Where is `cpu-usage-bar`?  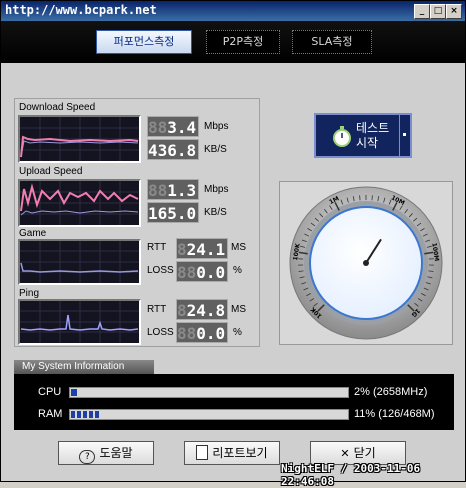 cpu-usage-bar is located at coordinates (209, 392).